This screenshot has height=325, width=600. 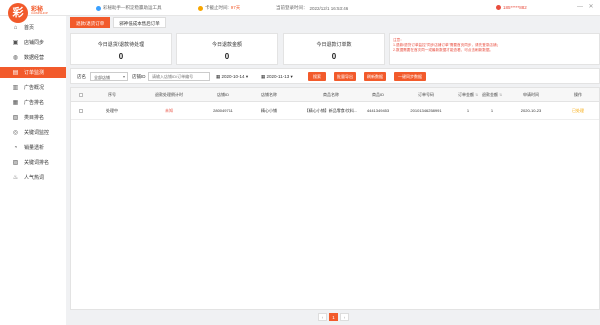 I want to click on stat-label: 今日退款金额, so click(x=226, y=45).